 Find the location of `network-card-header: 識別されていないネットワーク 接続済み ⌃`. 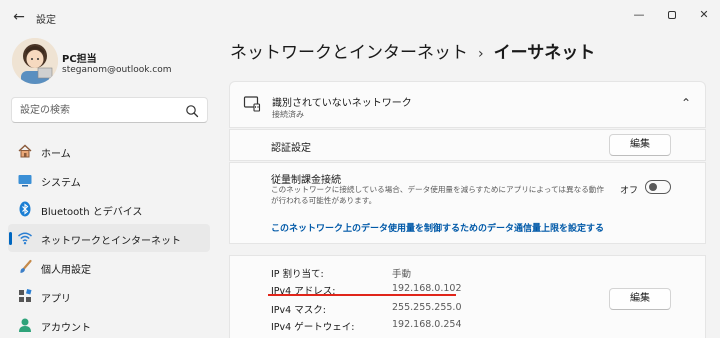

network-card-header: 識別されていないネットワーク 接続済み ⌃ is located at coordinates (467, 104).